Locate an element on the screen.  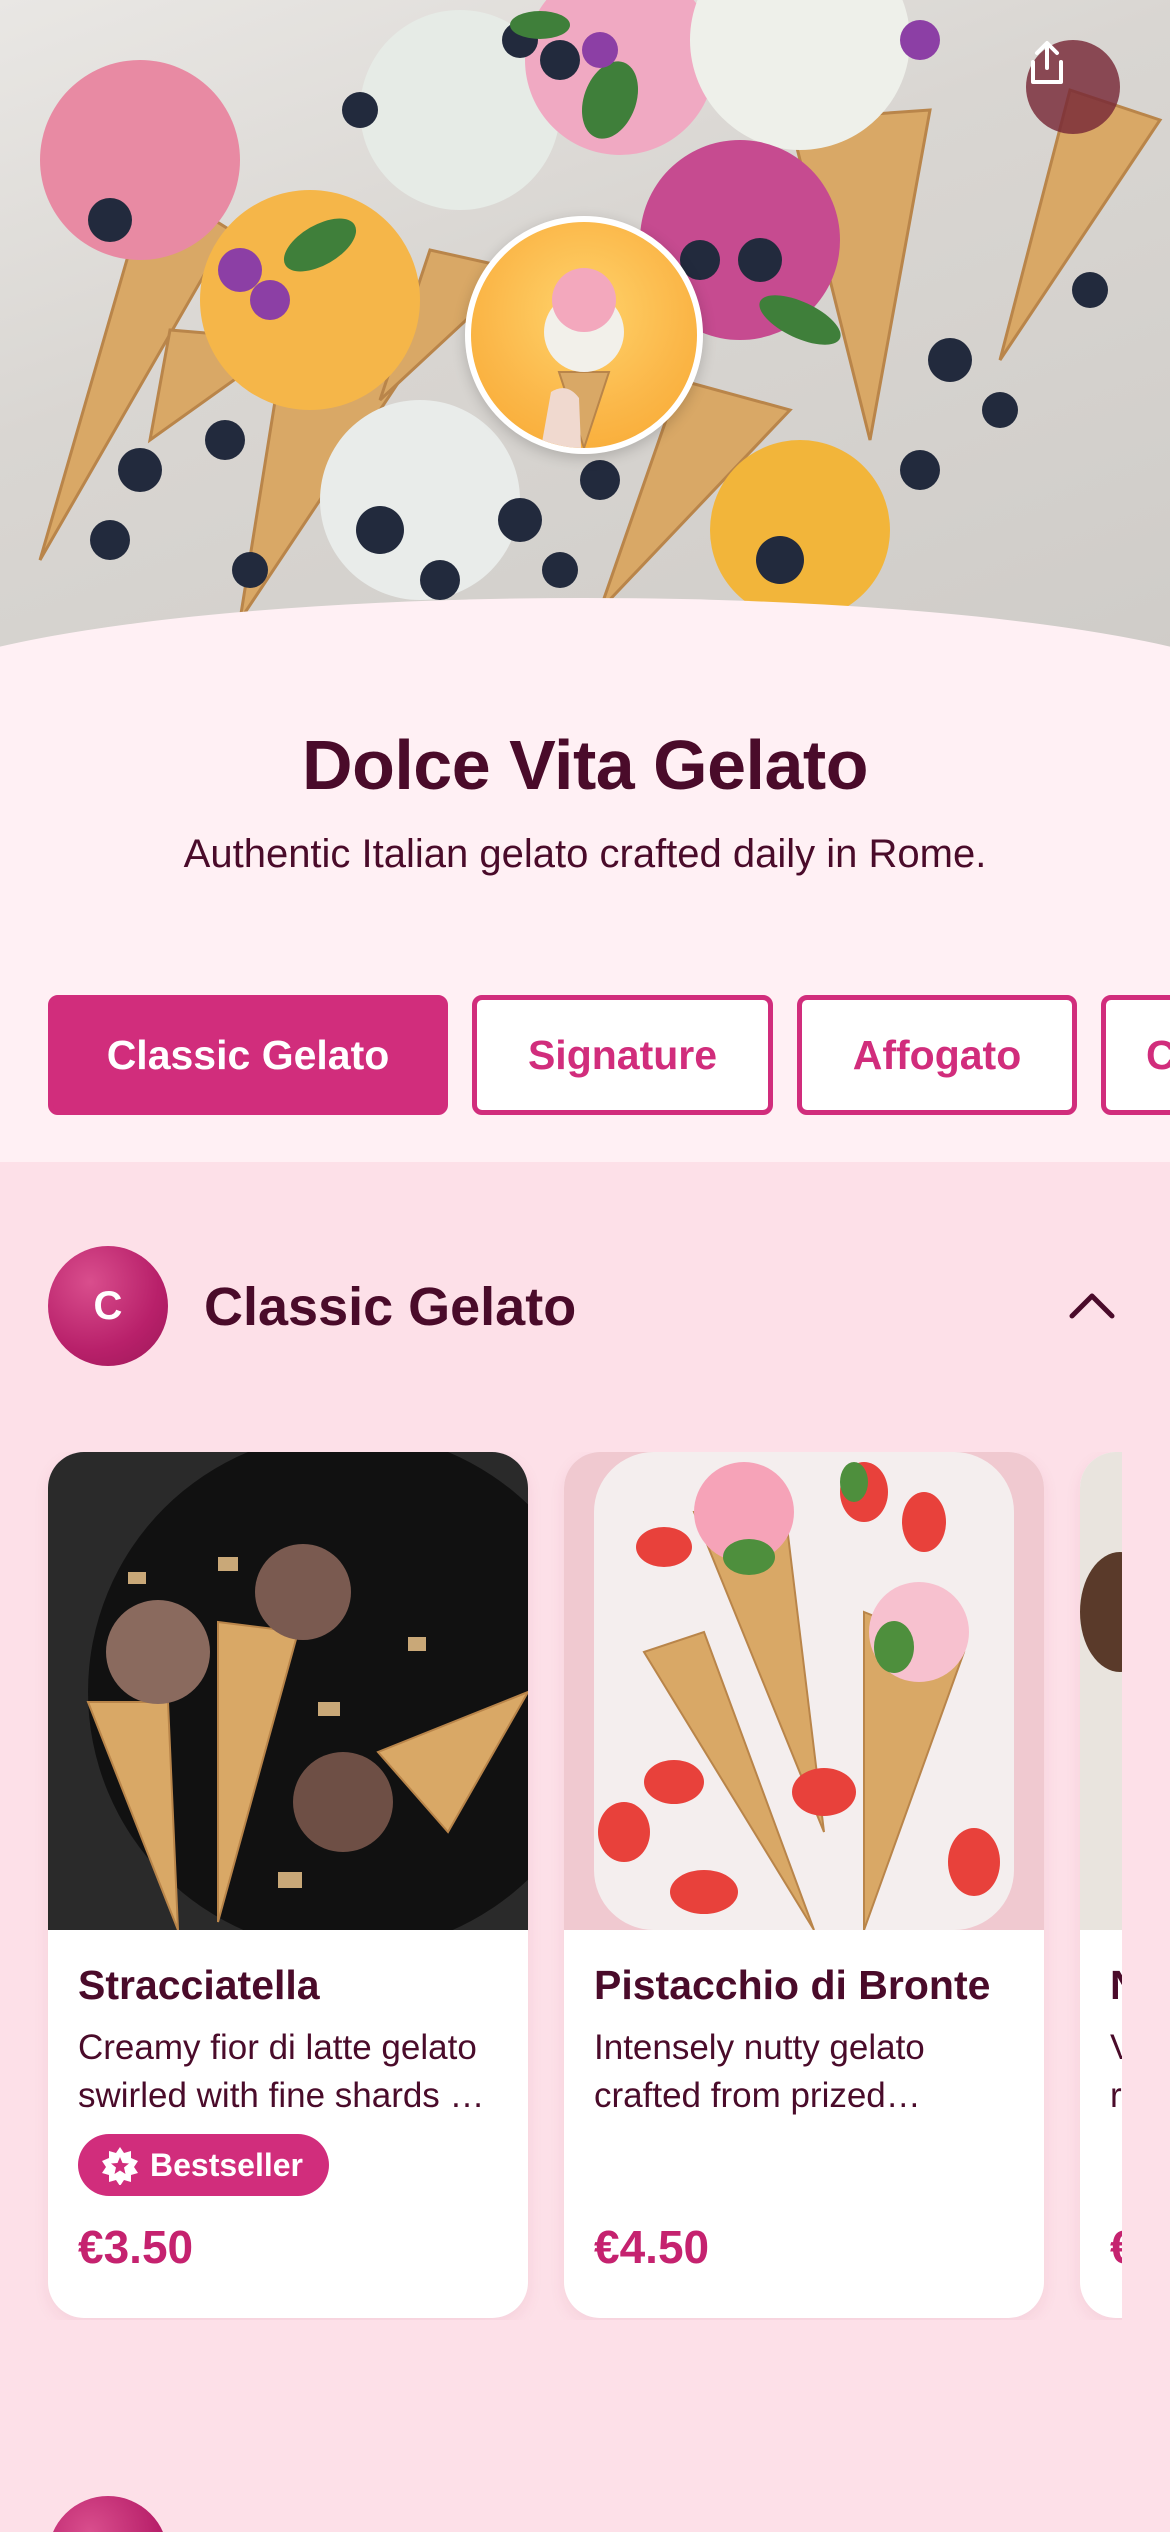
product-name: Pistacchio di Bronte is located at coordinates (792, 1985).